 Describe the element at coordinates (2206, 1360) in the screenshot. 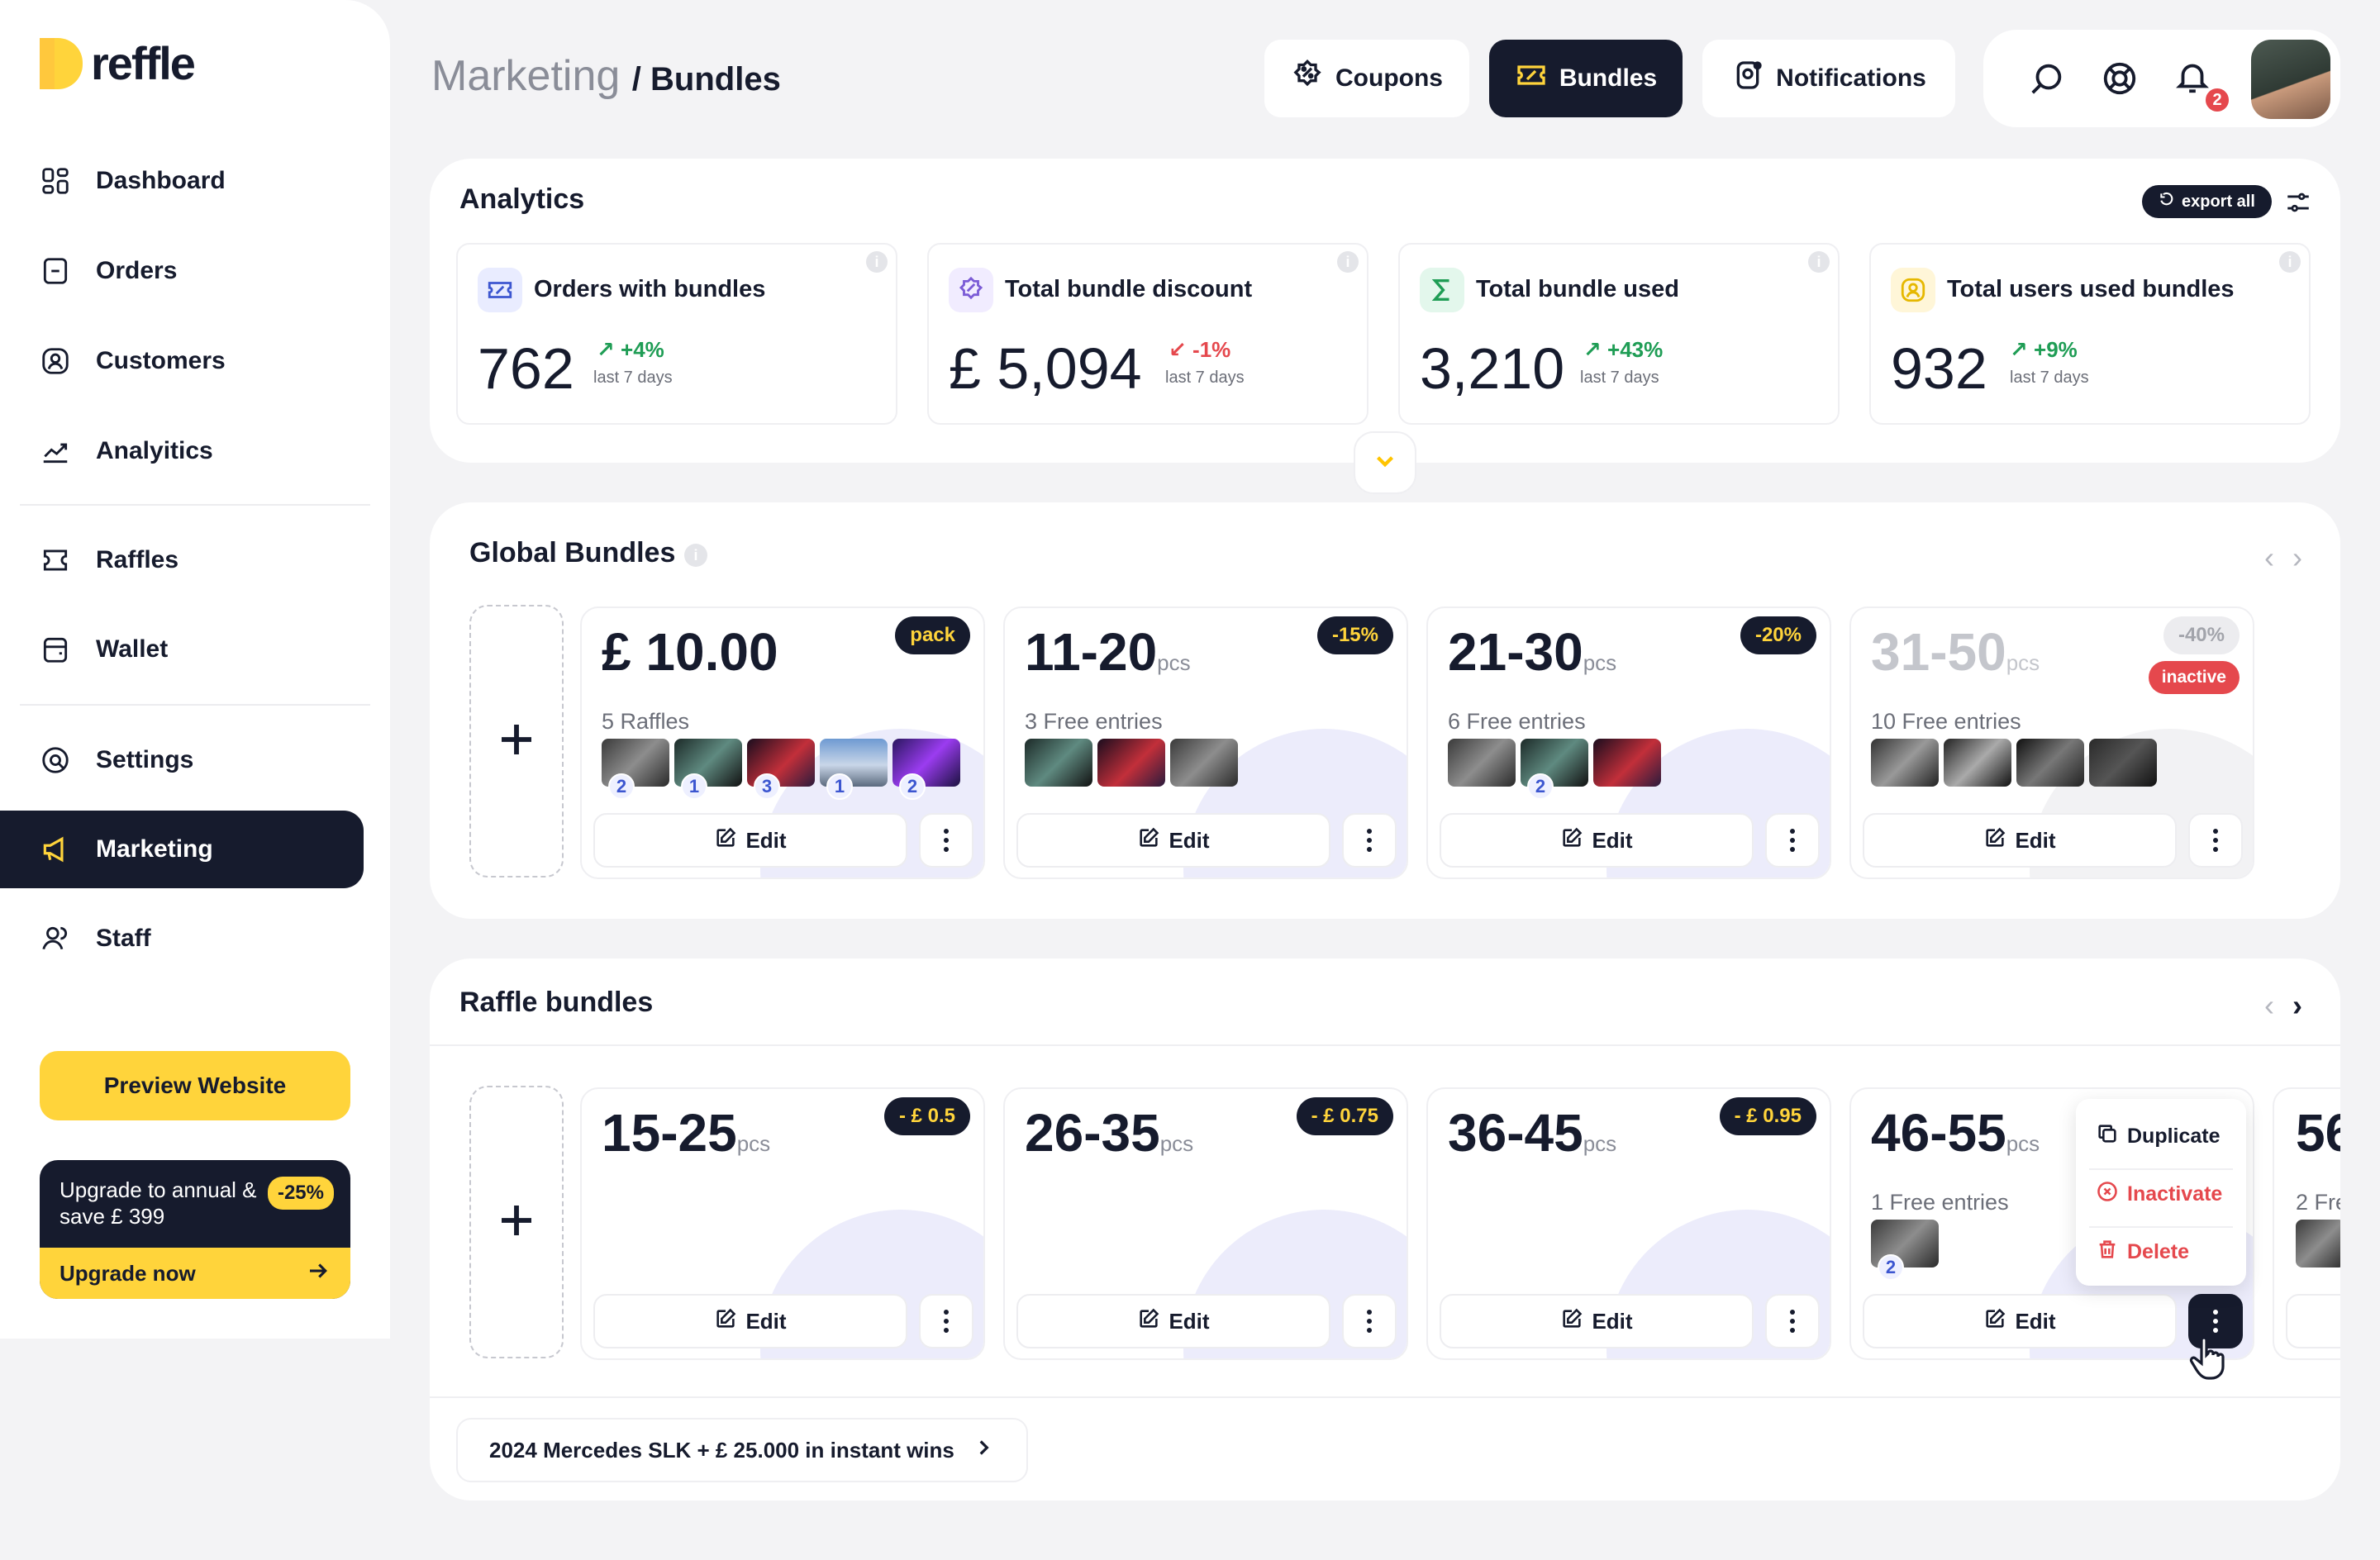

I see `hand-cursor-icon` at that location.